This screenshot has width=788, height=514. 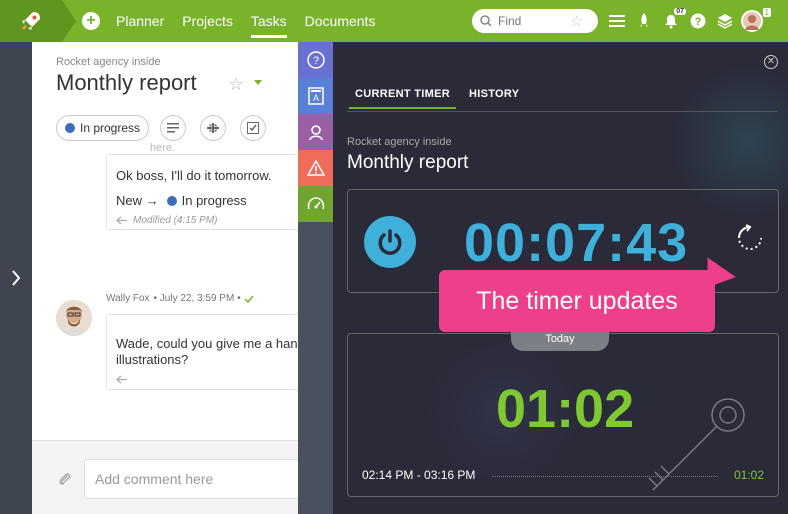 I want to click on faded-text: here., so click(x=163, y=148).